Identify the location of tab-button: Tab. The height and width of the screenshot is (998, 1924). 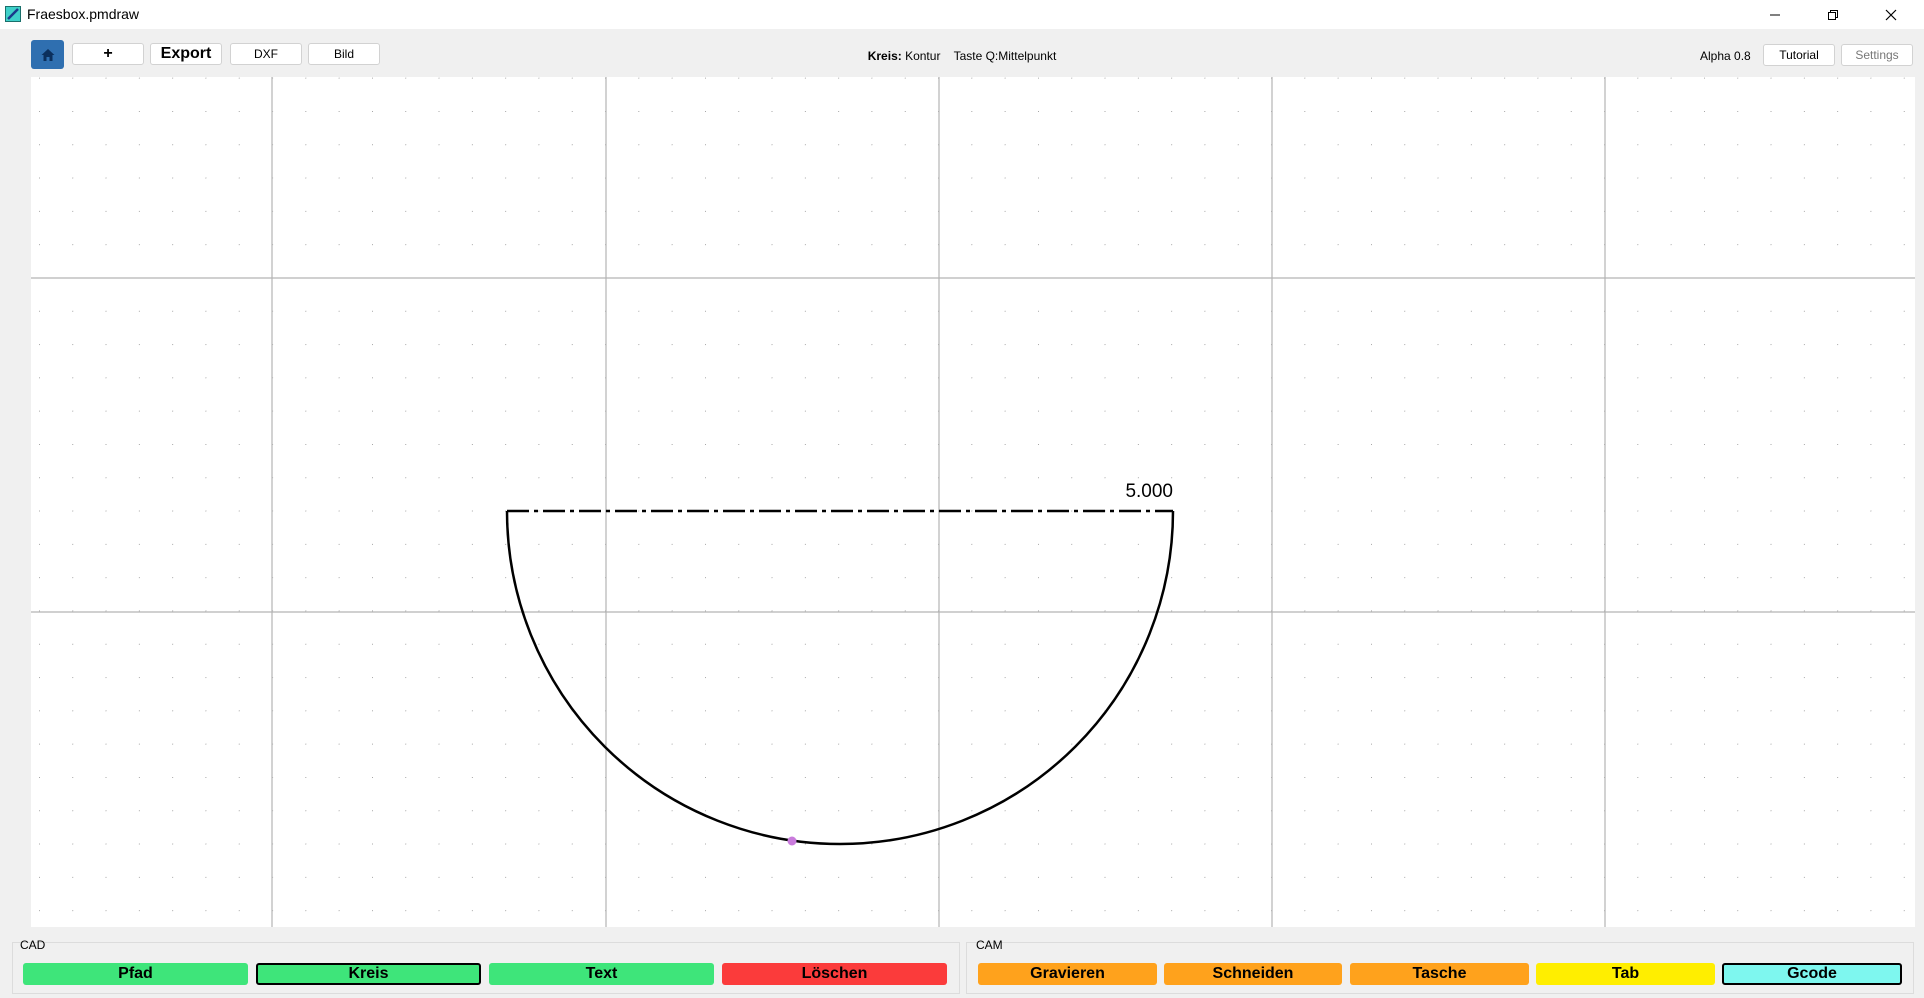
(1625, 974).